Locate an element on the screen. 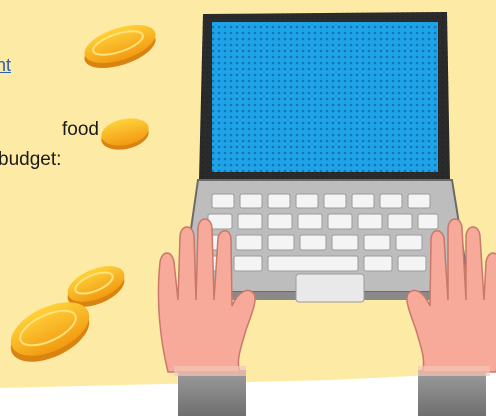 The image size is (496, 416). trackpad is located at coordinates (330, 288).